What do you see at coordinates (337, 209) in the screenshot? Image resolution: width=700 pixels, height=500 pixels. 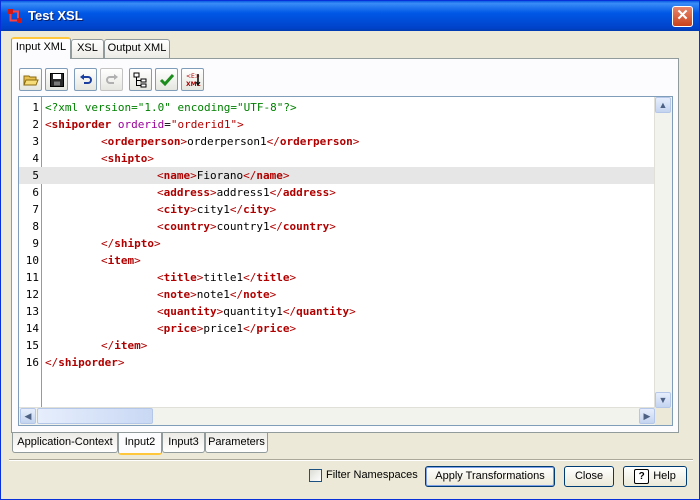 I see `code-line: 7 <city>city1</city>` at bounding box center [337, 209].